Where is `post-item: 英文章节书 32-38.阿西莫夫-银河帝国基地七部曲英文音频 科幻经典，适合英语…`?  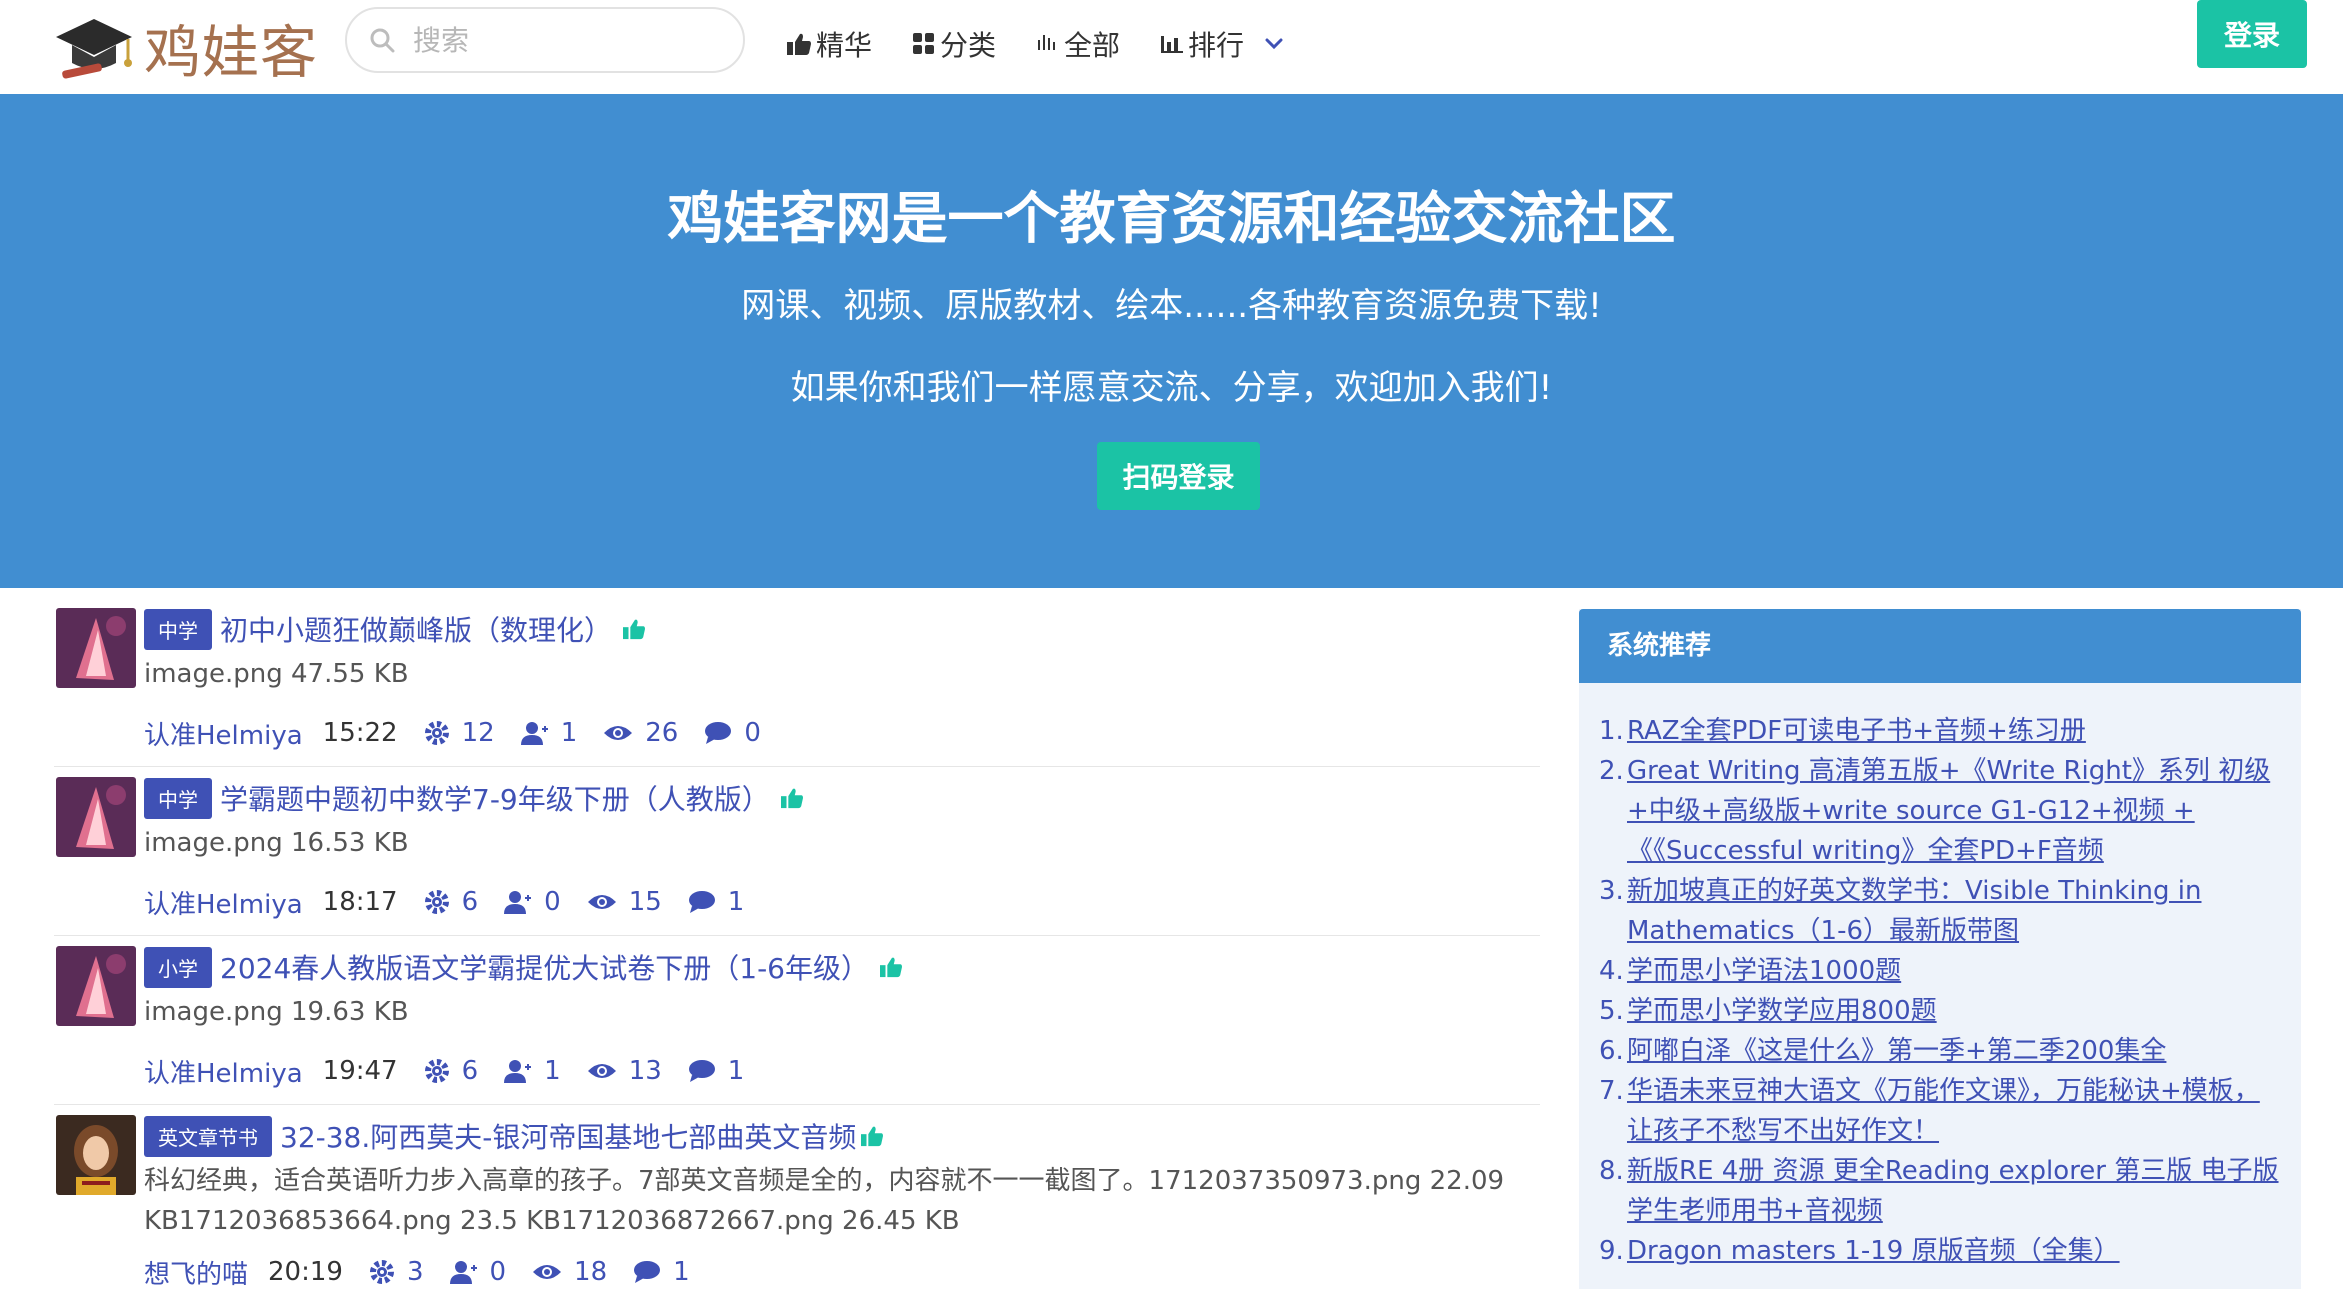 post-item: 英文章节书 32-38.阿西莫夫-银河帝国基地七部曲英文音频 科幻经典，适合英语… is located at coordinates (797, 1213).